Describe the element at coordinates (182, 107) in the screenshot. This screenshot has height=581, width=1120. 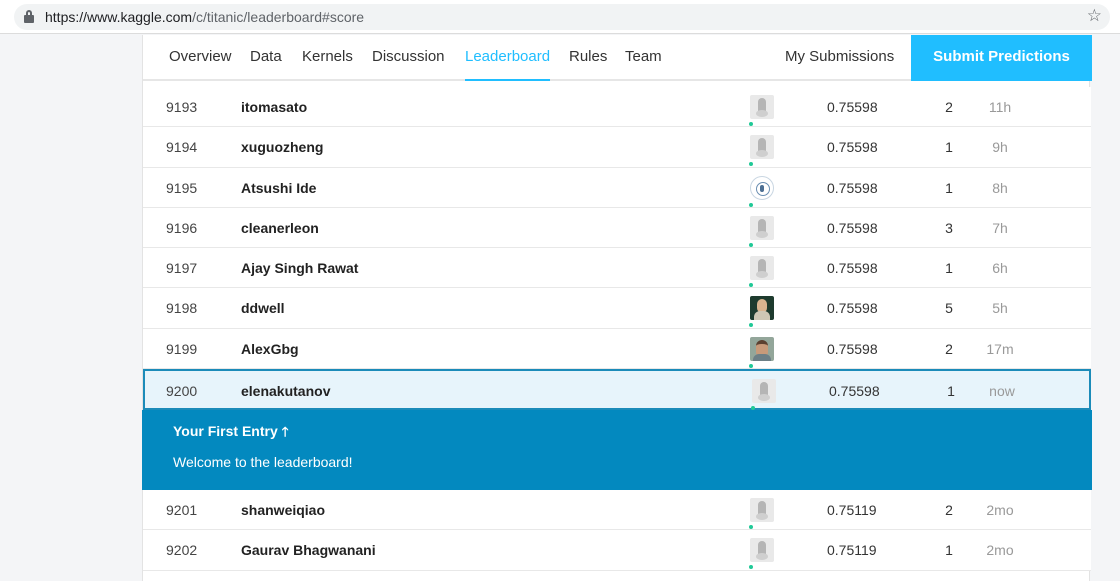
I see `rank: 9193` at that location.